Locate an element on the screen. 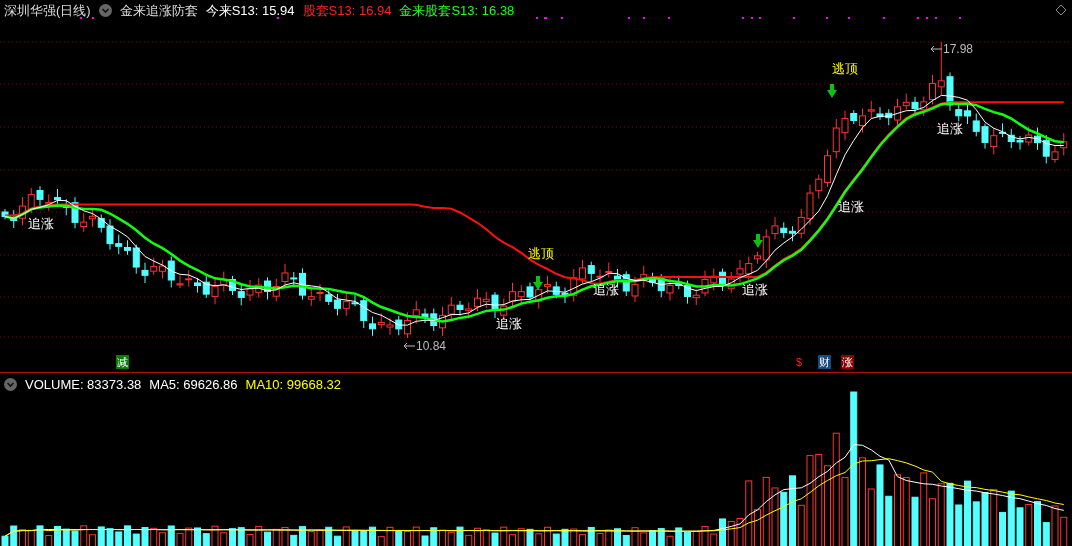 Image resolution: width=1072 pixels, height=546 pixels. volume-average-value: MA5: 69626.86 is located at coordinates (193, 385).